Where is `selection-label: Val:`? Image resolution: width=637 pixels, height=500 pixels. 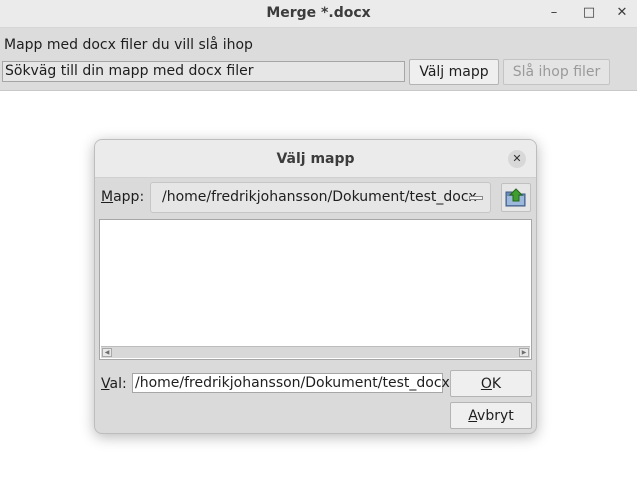 selection-label: Val: is located at coordinates (114, 384).